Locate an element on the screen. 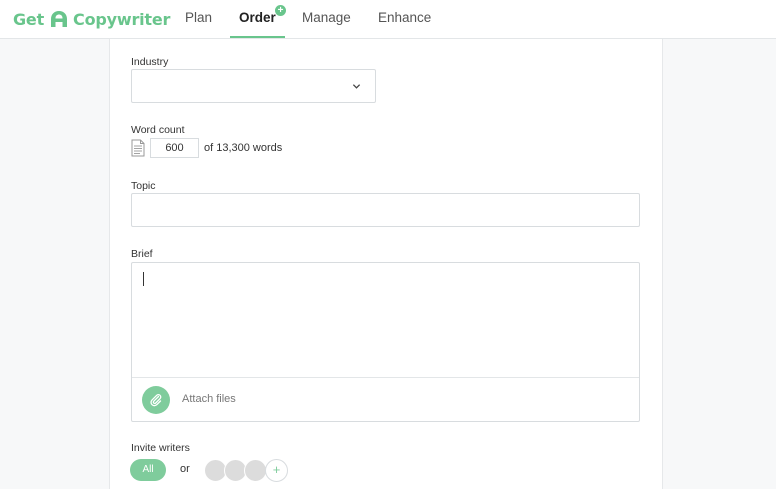 Image resolution: width=776 pixels, height=489 pixels. document-icon is located at coordinates (138, 148).